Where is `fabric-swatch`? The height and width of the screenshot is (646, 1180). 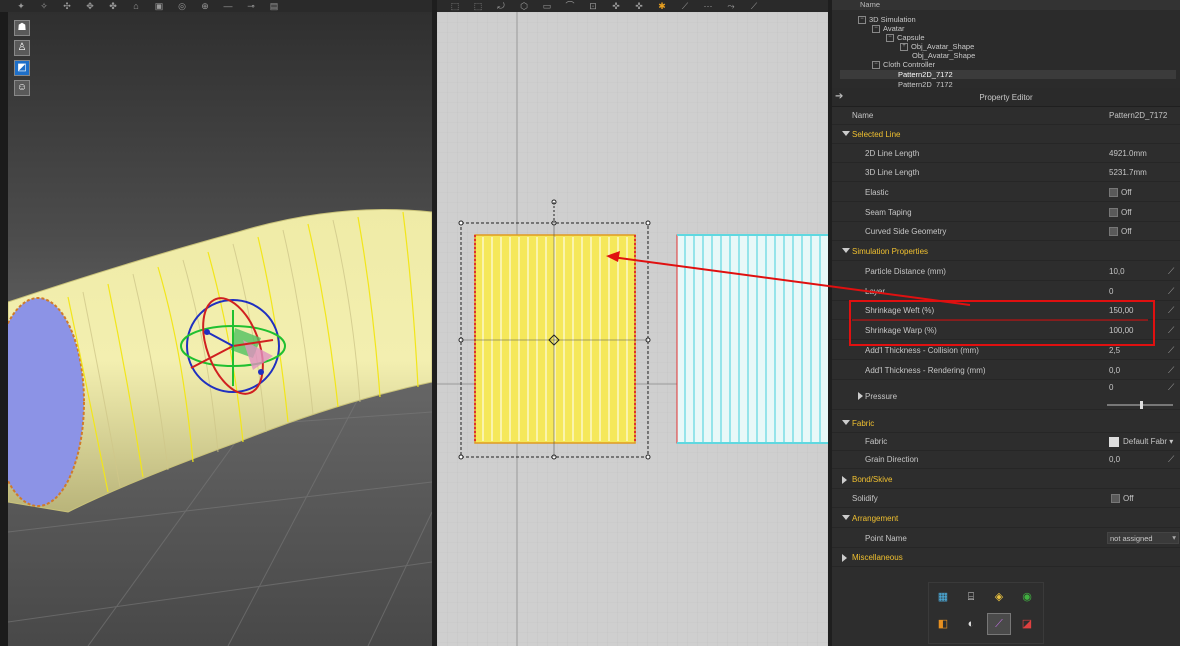
fabric-swatch is located at coordinates (1114, 442).